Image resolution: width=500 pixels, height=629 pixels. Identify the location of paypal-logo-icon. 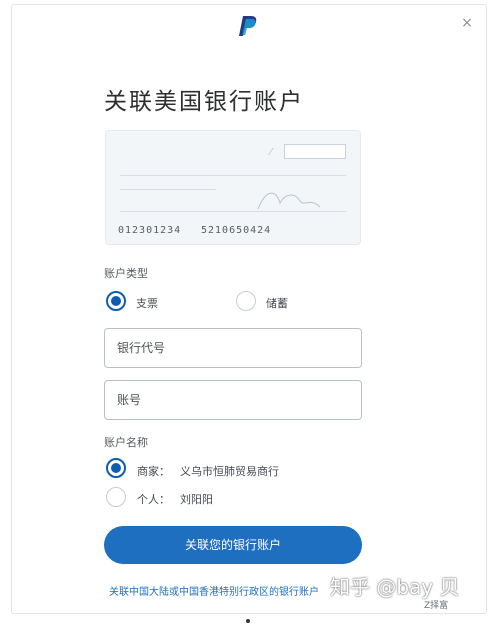
(248, 26).